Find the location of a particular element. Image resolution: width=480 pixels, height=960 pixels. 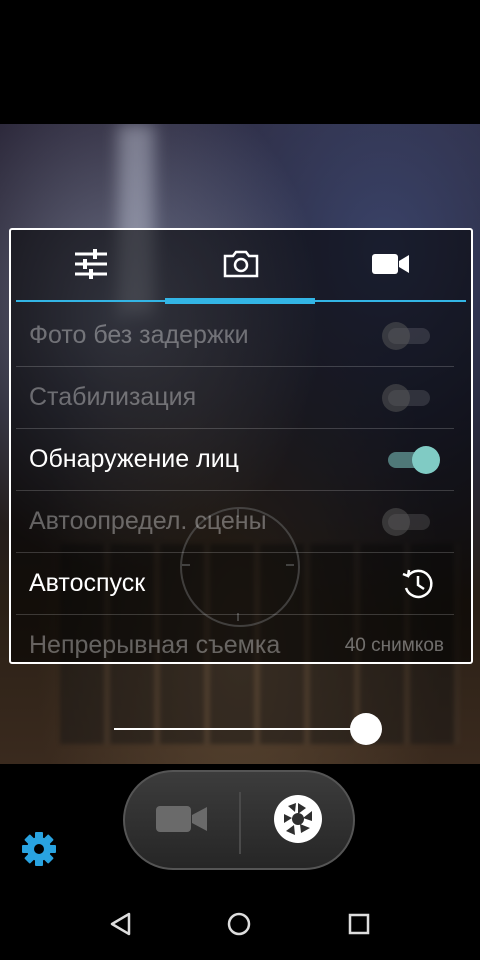

zero-shutter-lag-switch is located at coordinates (409, 336).